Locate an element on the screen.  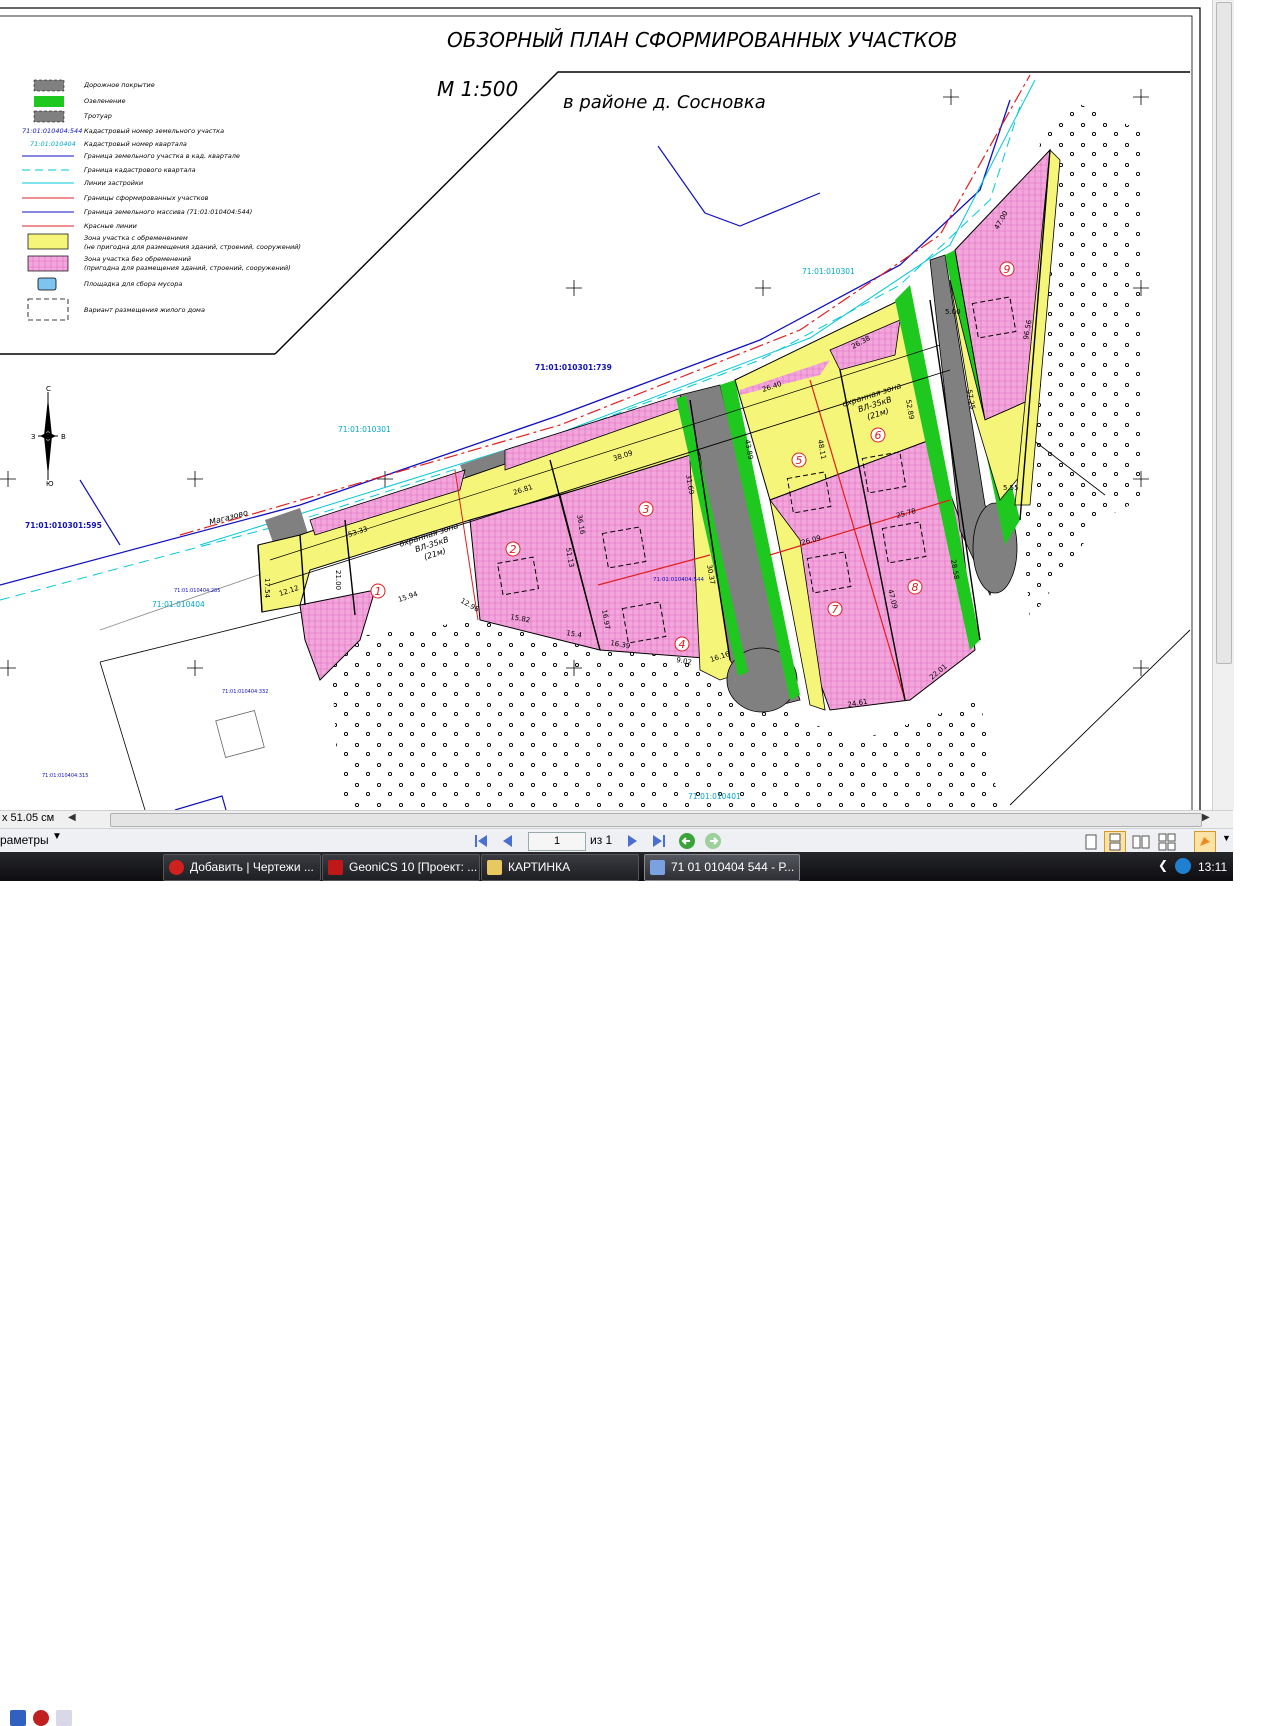
params-menu: раметры is located at coordinates (24, 840).